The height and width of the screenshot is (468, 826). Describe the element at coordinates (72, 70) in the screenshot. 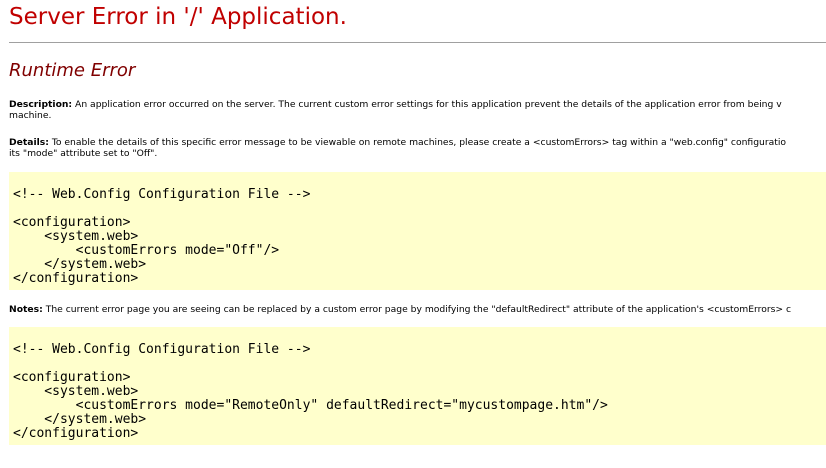

I see `error-subtitle: Runtime Error` at that location.